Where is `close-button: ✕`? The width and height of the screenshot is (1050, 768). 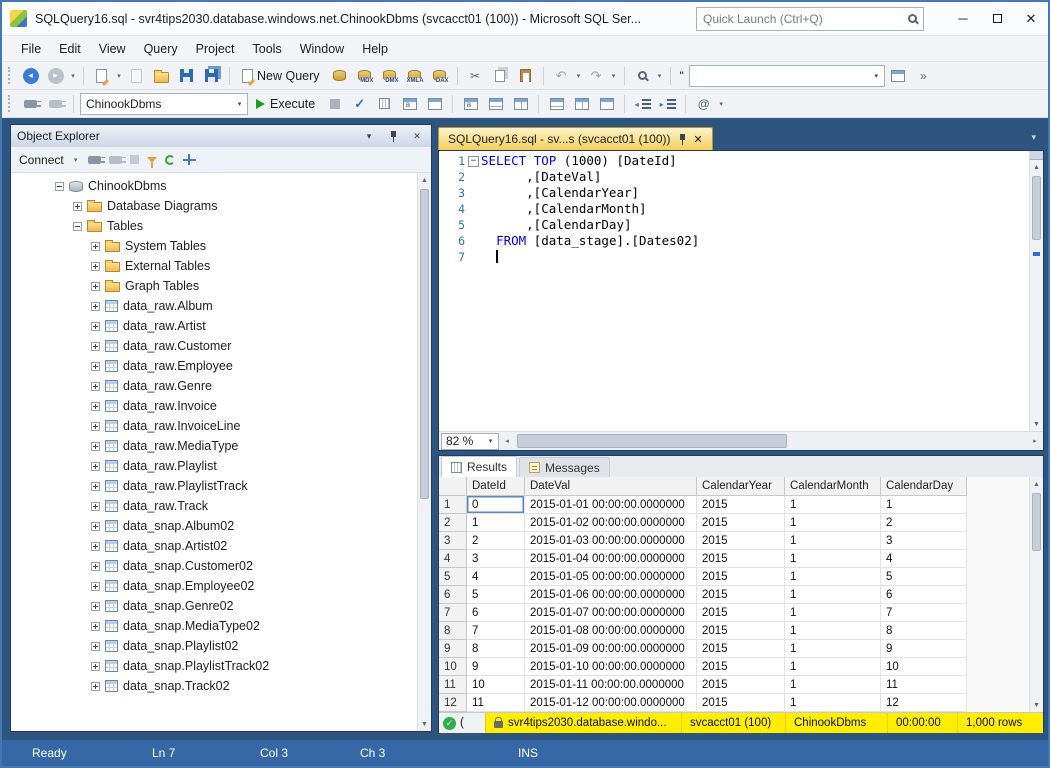
close-button: ✕ is located at coordinates (1031, 18).